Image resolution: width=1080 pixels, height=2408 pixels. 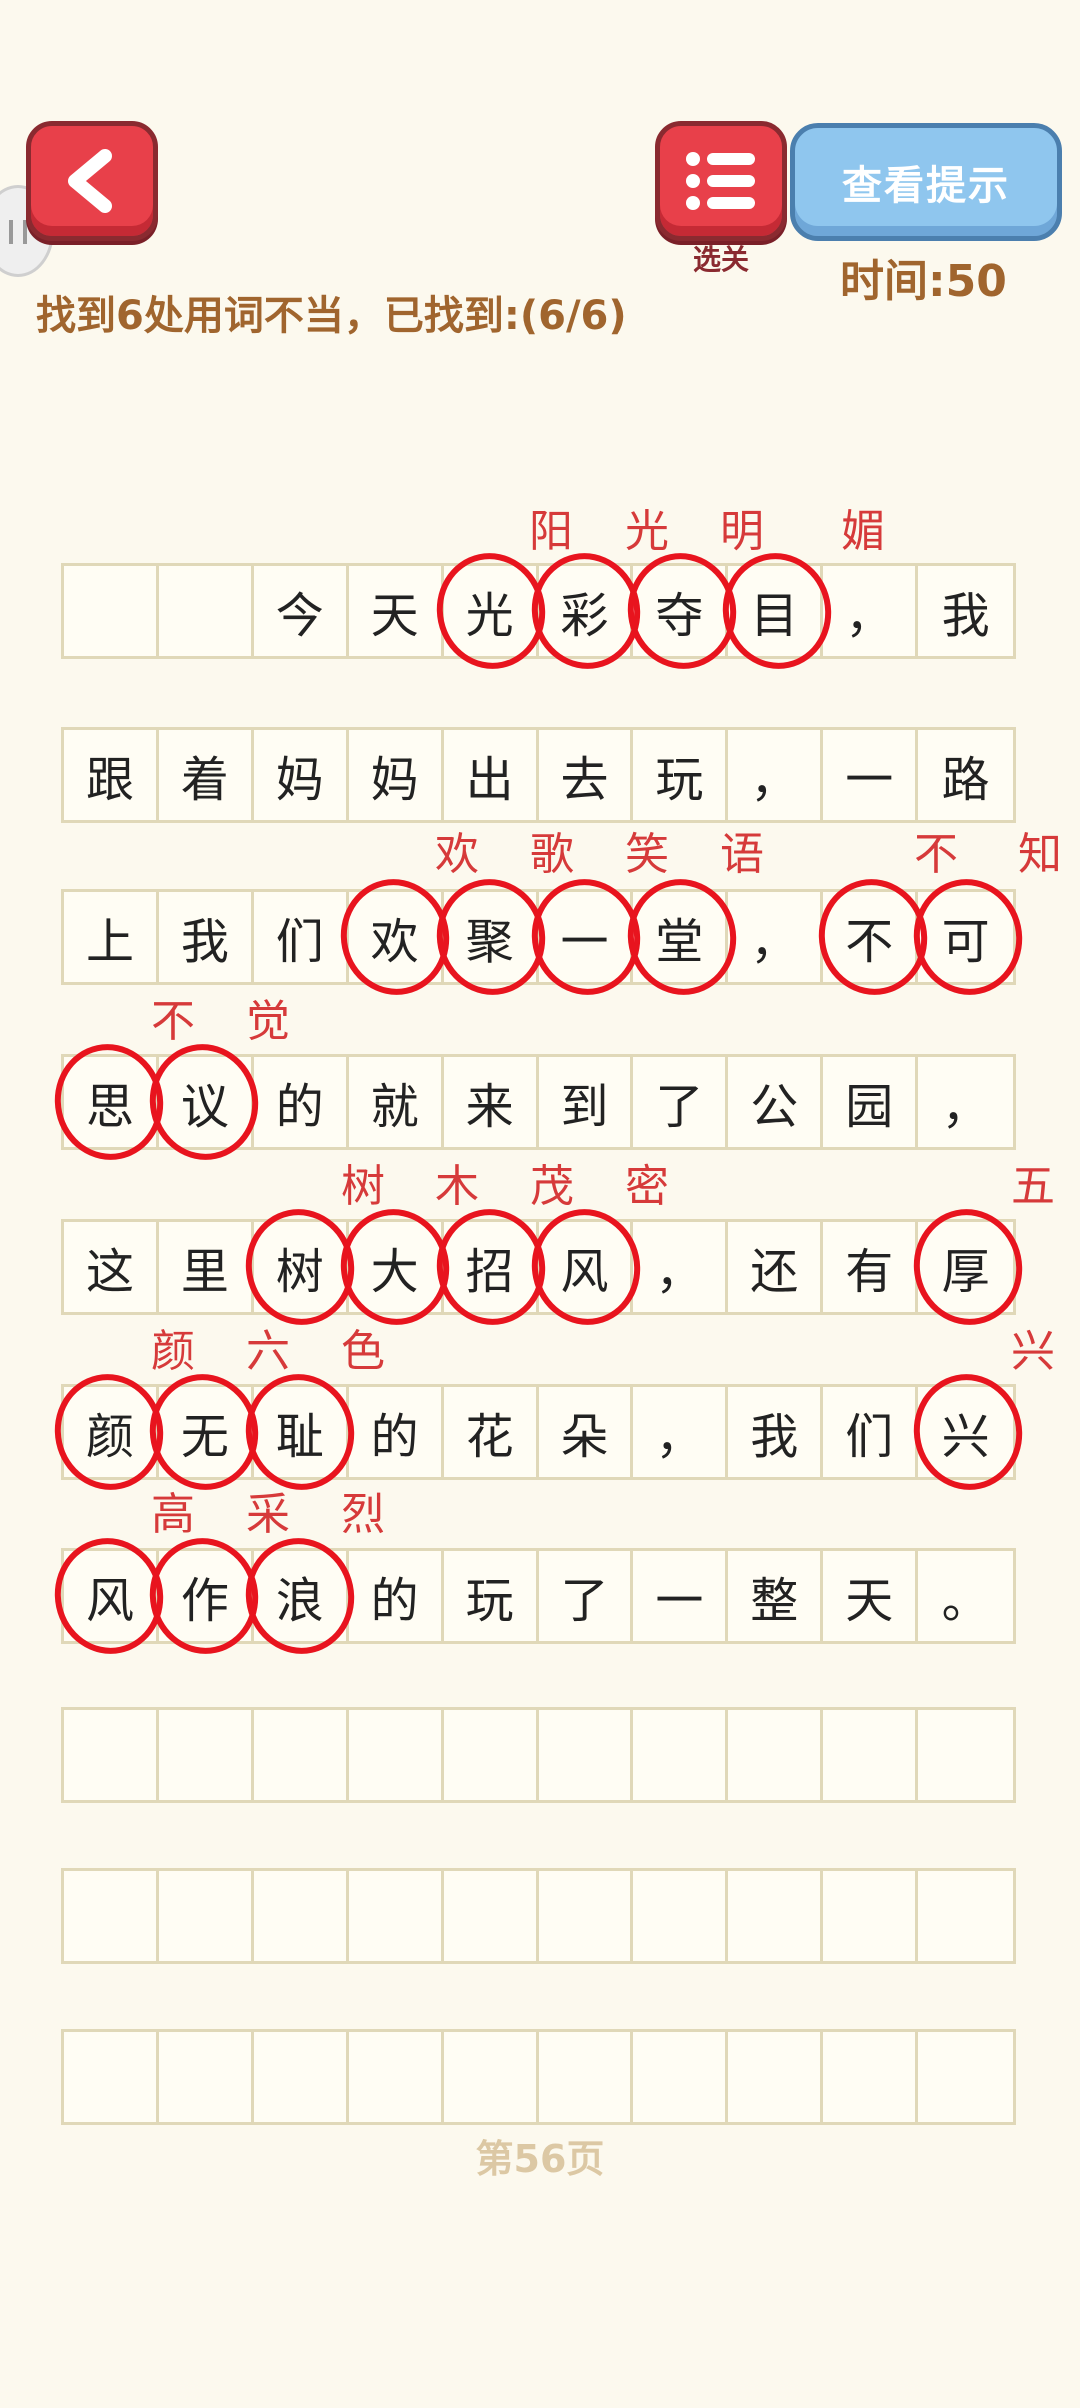 What do you see at coordinates (647, 1186) in the screenshot?
I see `correction-label: 密` at bounding box center [647, 1186].